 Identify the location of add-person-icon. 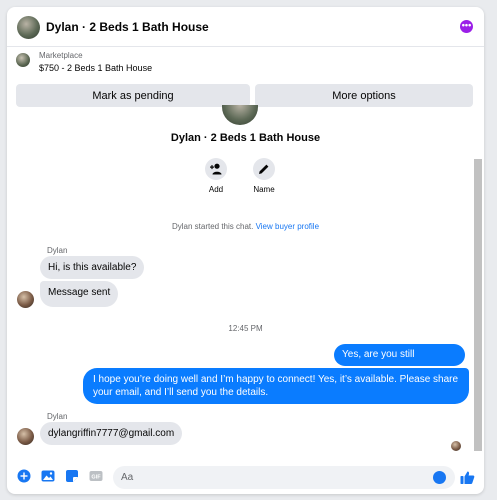
(216, 169).